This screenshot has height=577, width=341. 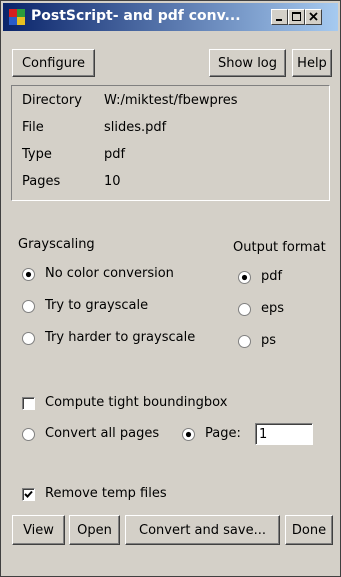 I want to click on radio-no-color-conversion, so click(x=28, y=274).